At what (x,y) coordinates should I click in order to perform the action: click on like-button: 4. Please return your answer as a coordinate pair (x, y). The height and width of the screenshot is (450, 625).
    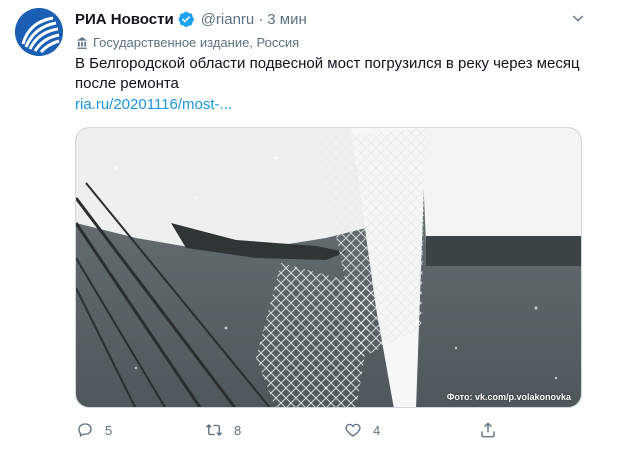
    Looking at the image, I should click on (361, 430).